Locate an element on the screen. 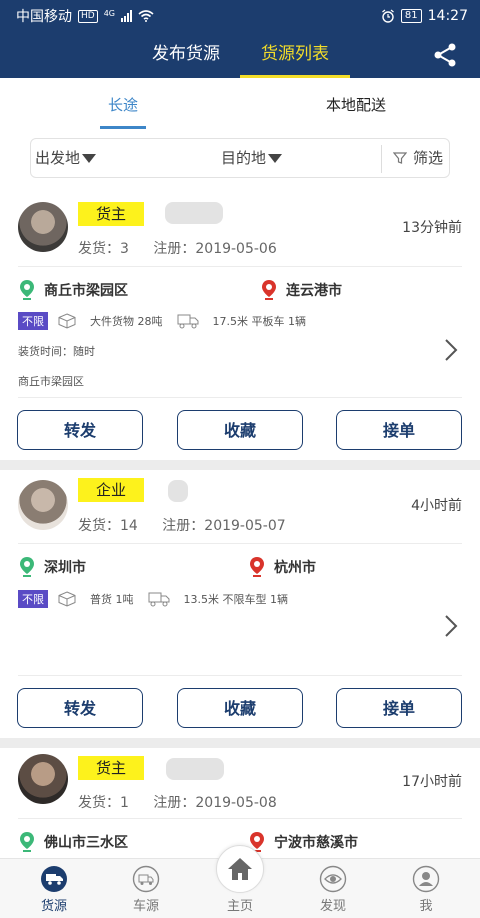 This screenshot has height=918, width=480. shipments-count: 发货：14 is located at coordinates (108, 526).